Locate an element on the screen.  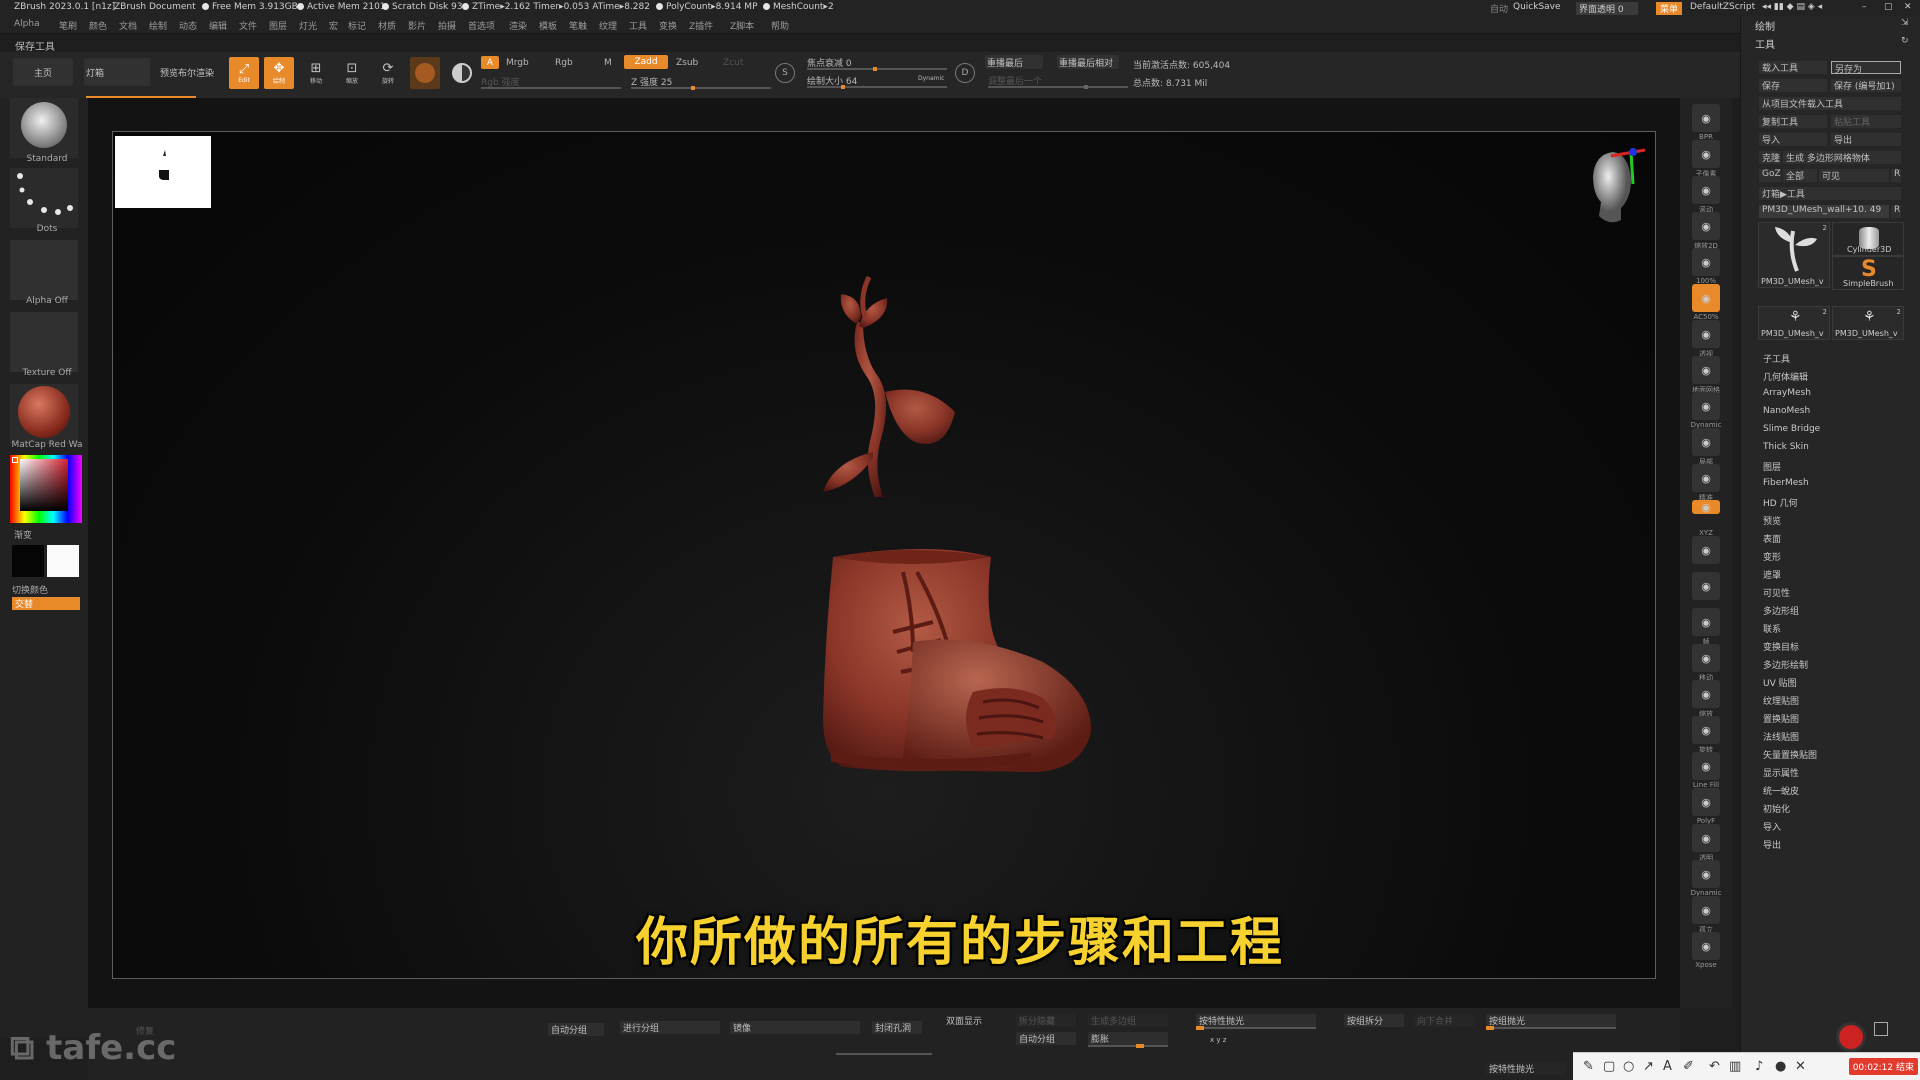
primary-color-swatch is located at coordinates (63, 561).